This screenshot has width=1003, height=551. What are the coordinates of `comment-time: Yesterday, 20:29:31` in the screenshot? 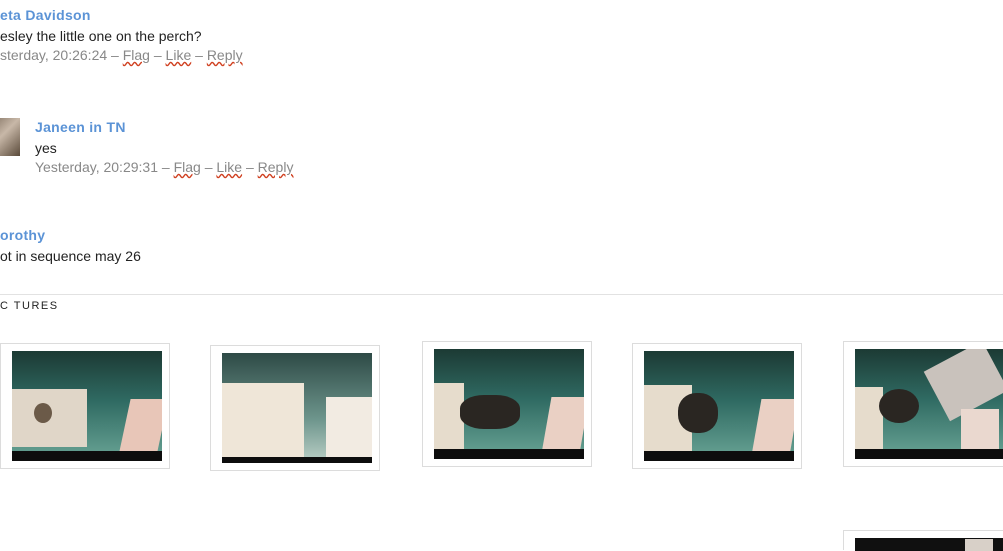 It's located at (96, 167).